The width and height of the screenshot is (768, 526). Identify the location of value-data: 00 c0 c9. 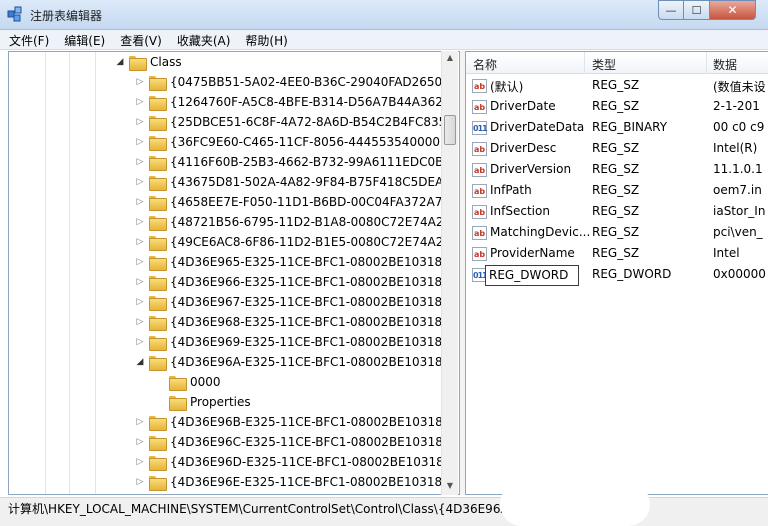
(739, 127).